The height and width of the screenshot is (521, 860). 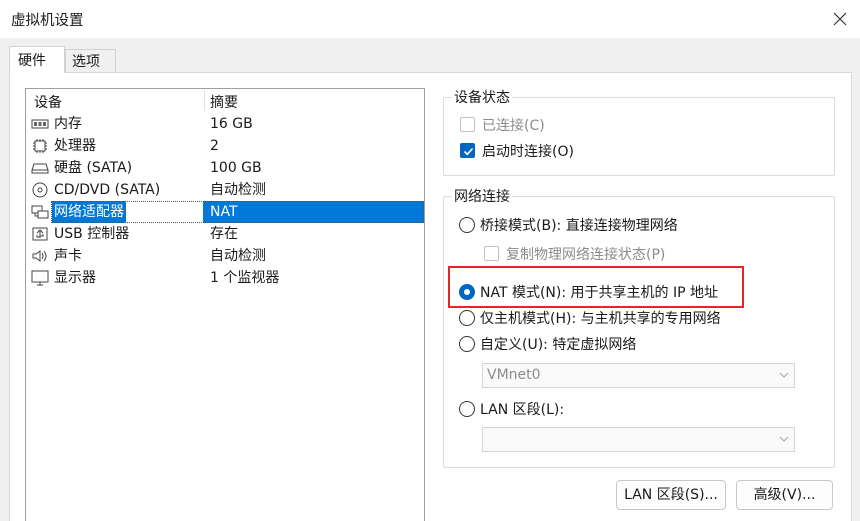 I want to click on device-name: 处理器, so click(x=75, y=146).